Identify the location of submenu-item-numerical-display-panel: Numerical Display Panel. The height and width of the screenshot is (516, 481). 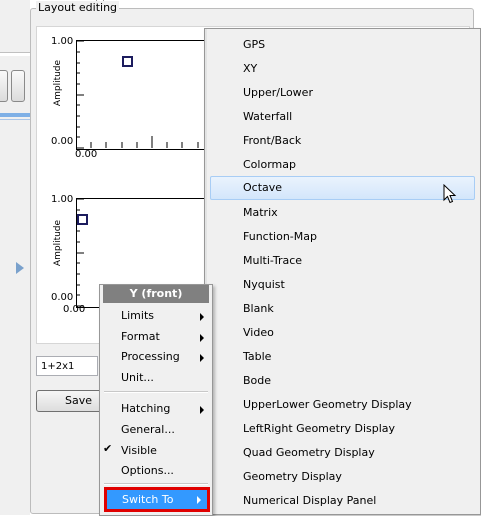
(343, 501).